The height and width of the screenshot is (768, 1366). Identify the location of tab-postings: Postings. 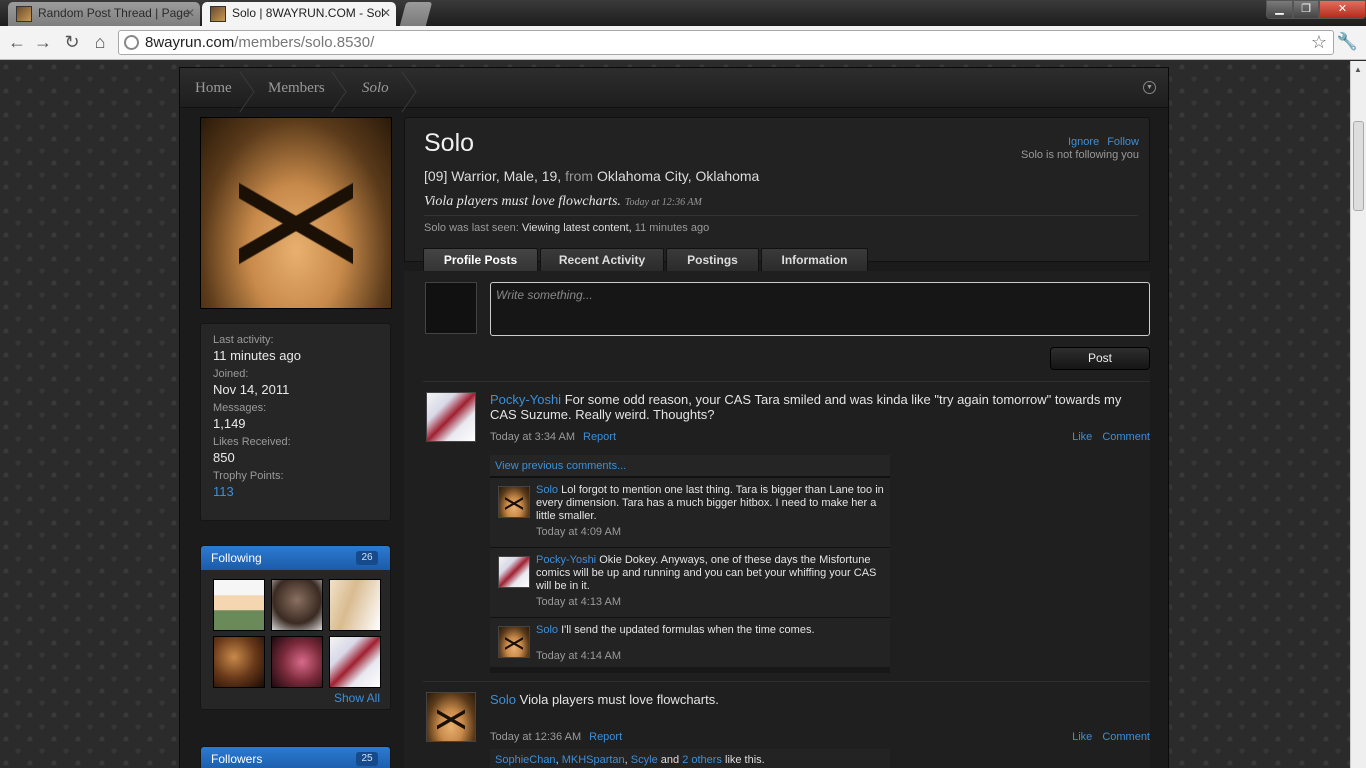
(712, 260).